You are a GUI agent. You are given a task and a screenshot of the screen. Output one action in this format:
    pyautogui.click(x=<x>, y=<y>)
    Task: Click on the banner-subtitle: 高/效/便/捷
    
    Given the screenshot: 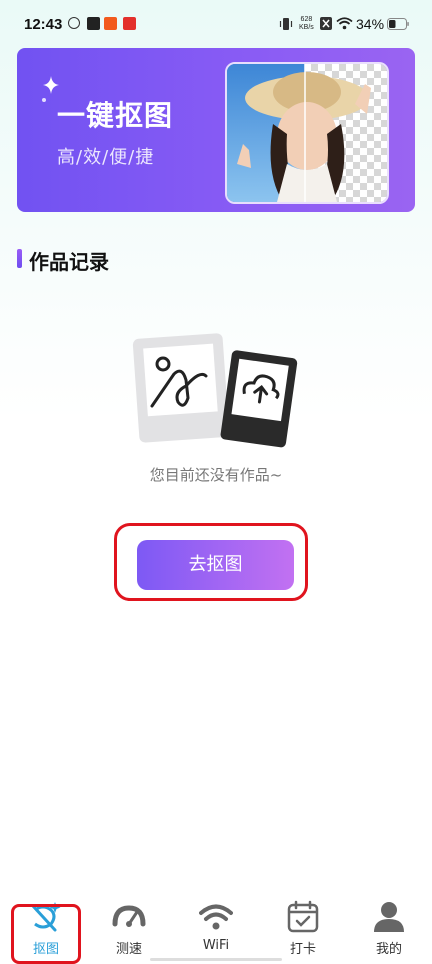 What is the action you would take?
    pyautogui.click(x=106, y=157)
    